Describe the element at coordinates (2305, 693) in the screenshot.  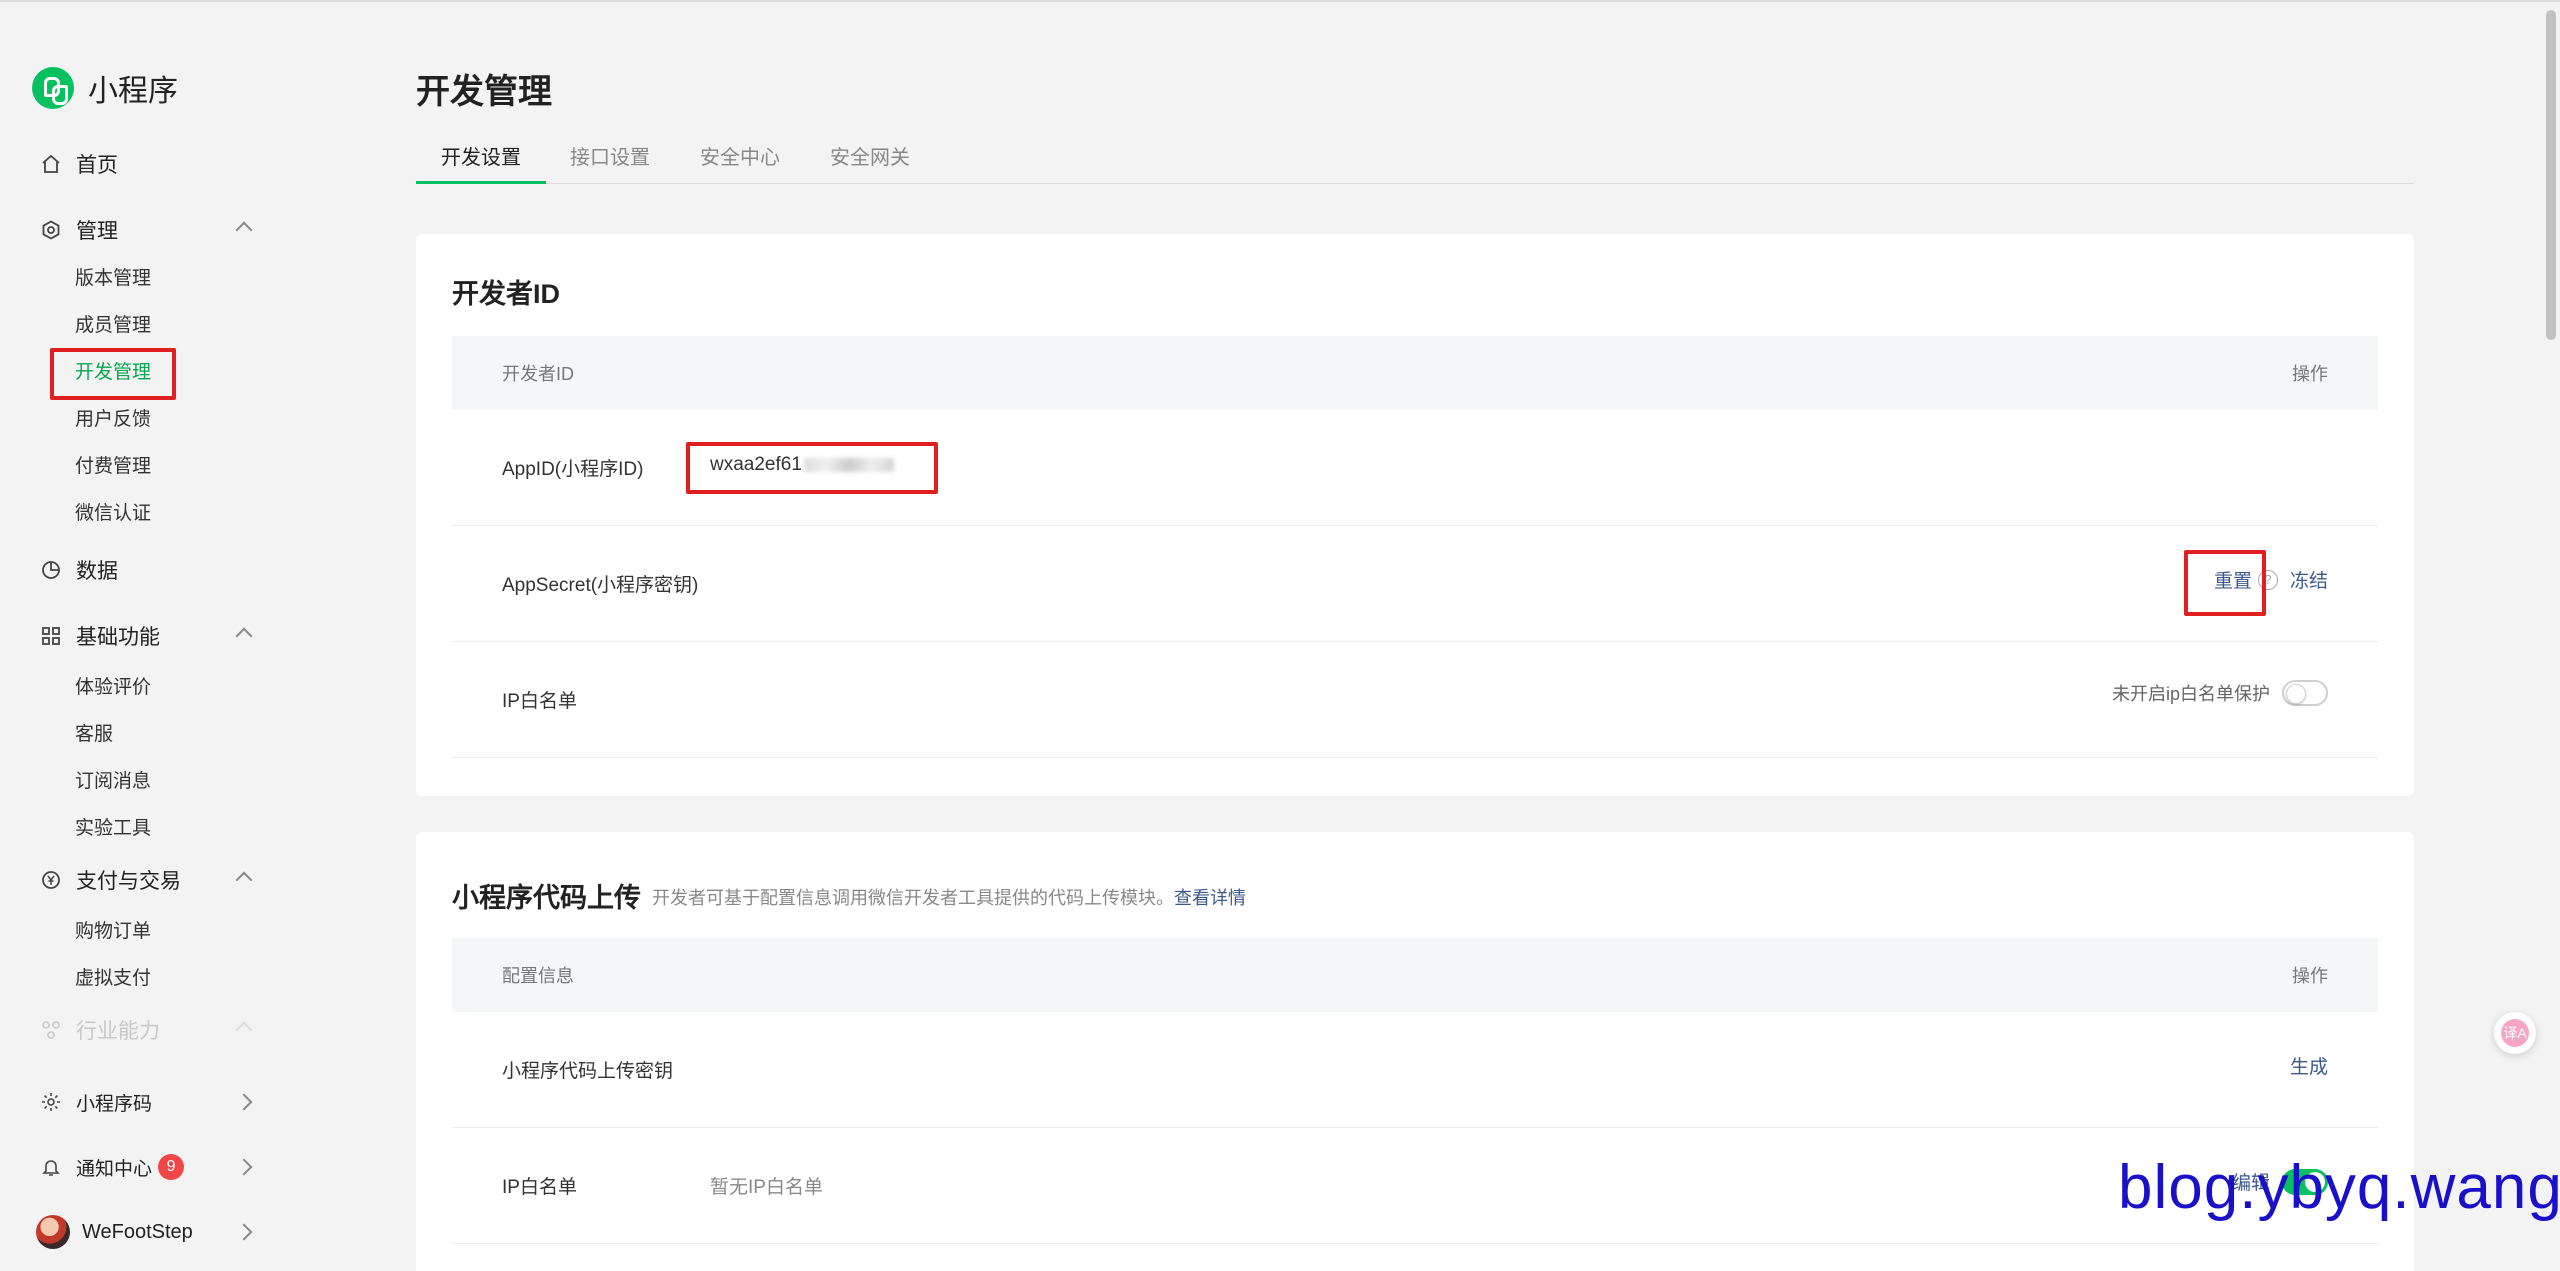
I see `ip-protection-toggle` at that location.